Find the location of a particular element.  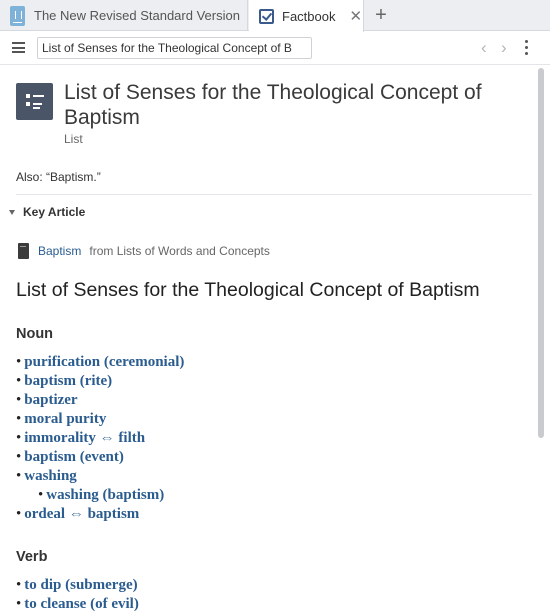

book-icon is located at coordinates (23, 251).